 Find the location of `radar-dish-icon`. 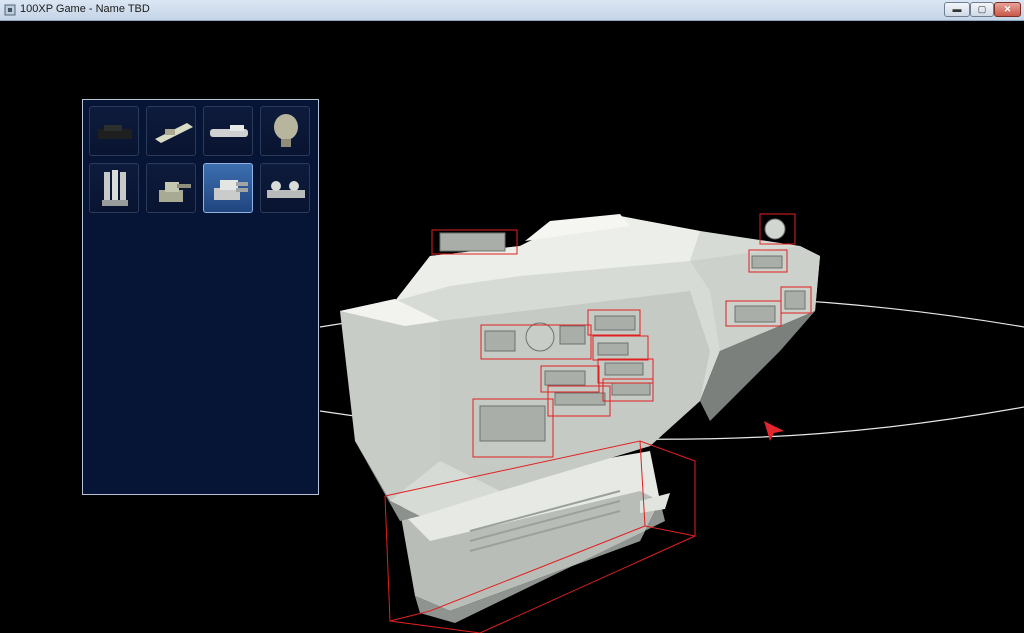

radar-dish-icon is located at coordinates (286, 130).